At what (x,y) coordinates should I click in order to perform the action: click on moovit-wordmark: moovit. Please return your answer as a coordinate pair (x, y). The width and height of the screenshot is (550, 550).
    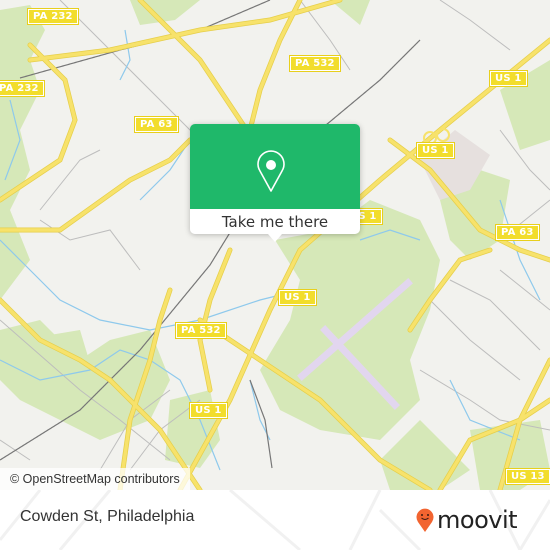
    Looking at the image, I should click on (477, 520).